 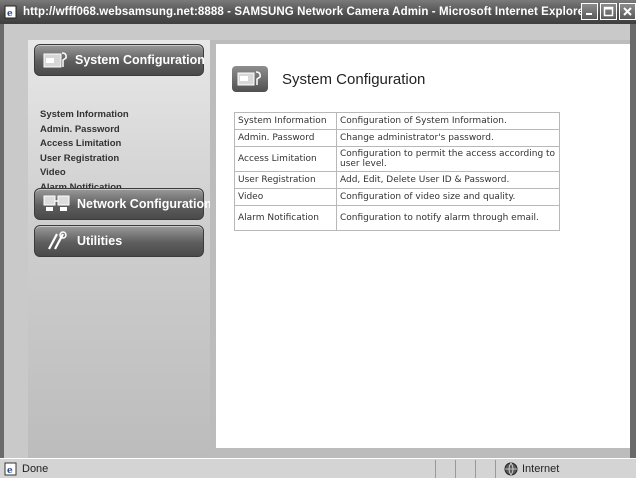 What do you see at coordinates (57, 241) in the screenshot?
I see `tools-icon` at bounding box center [57, 241].